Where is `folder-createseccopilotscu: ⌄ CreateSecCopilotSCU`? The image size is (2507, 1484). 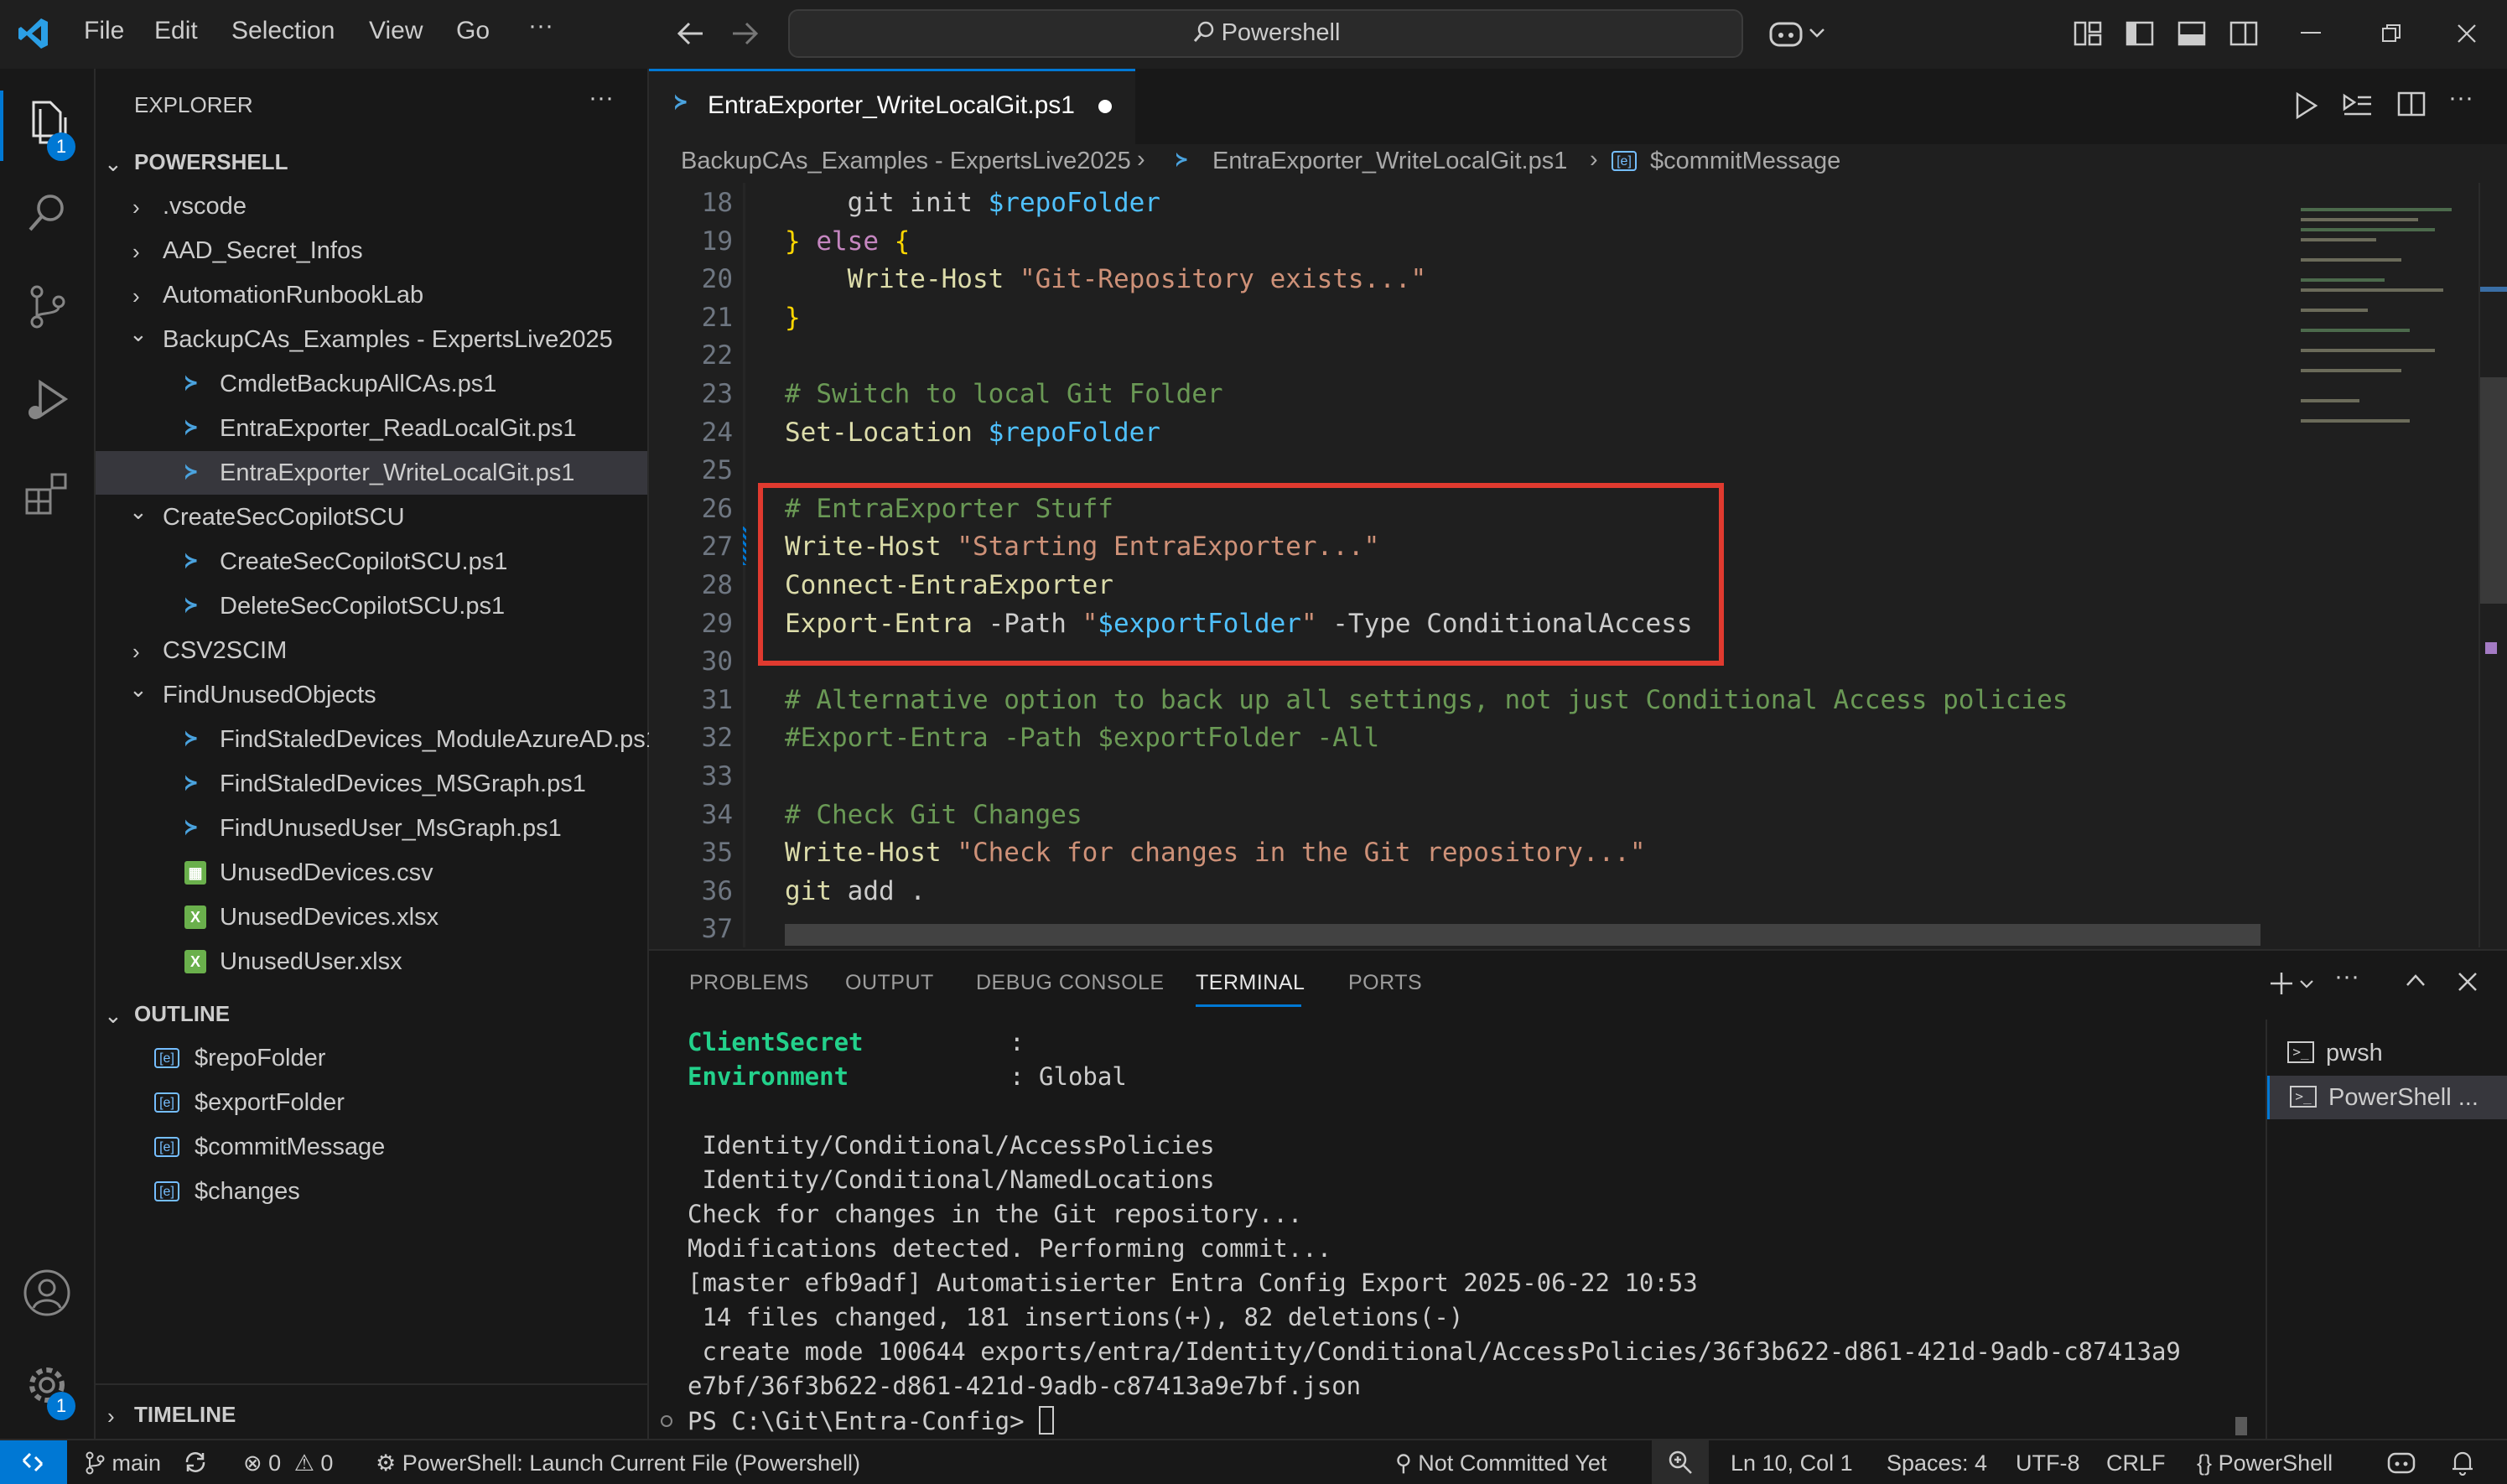 folder-createseccopilotscu: ⌄ CreateSecCopilotSCU is located at coordinates (371, 517).